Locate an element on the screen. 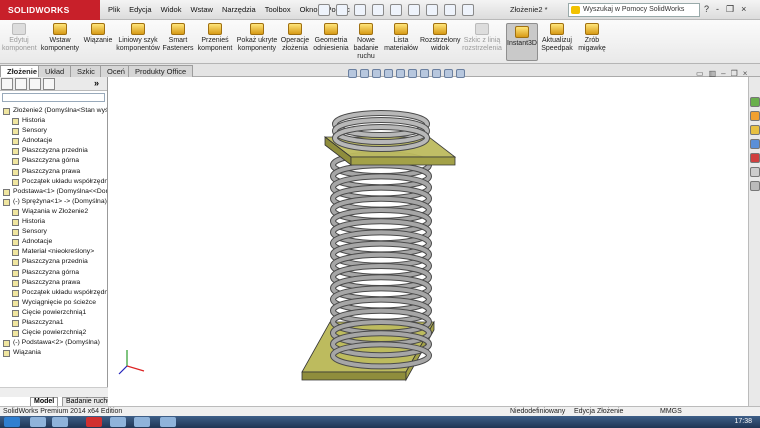 The image size is (760, 428). menu-toolbox: Toolbox is located at coordinates (278, 10).